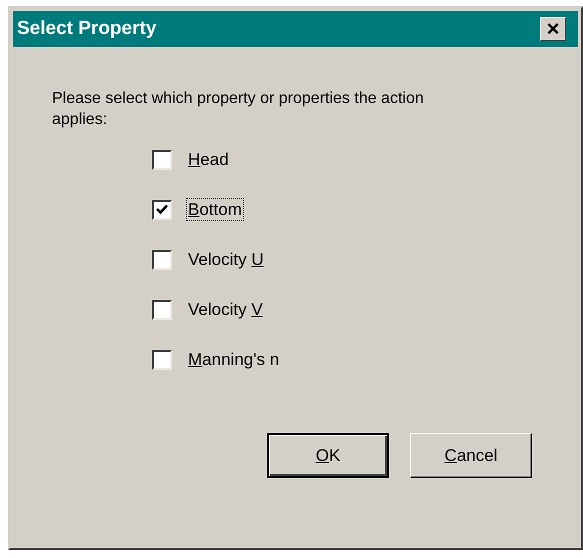 Image resolution: width=583 pixels, height=558 pixels. I want to click on checkbox-label: Manning's n, so click(233, 359).